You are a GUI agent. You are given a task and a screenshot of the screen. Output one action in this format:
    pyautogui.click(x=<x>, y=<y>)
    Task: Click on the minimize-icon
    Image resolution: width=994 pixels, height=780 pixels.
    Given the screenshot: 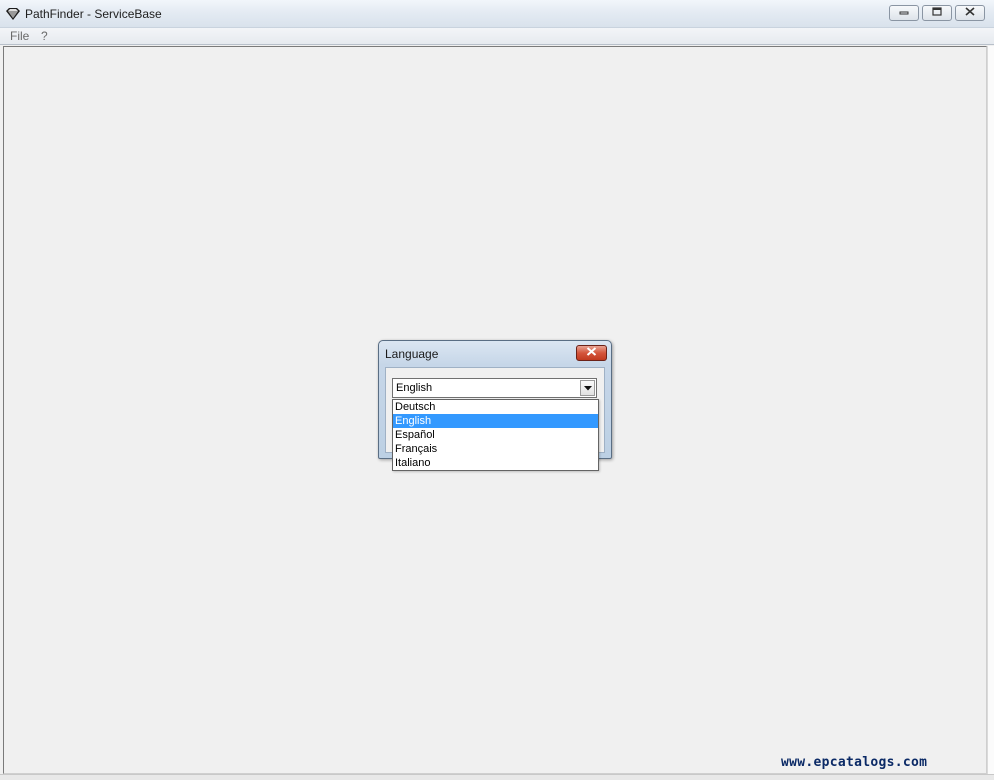 What is the action you would take?
    pyautogui.click(x=904, y=13)
    